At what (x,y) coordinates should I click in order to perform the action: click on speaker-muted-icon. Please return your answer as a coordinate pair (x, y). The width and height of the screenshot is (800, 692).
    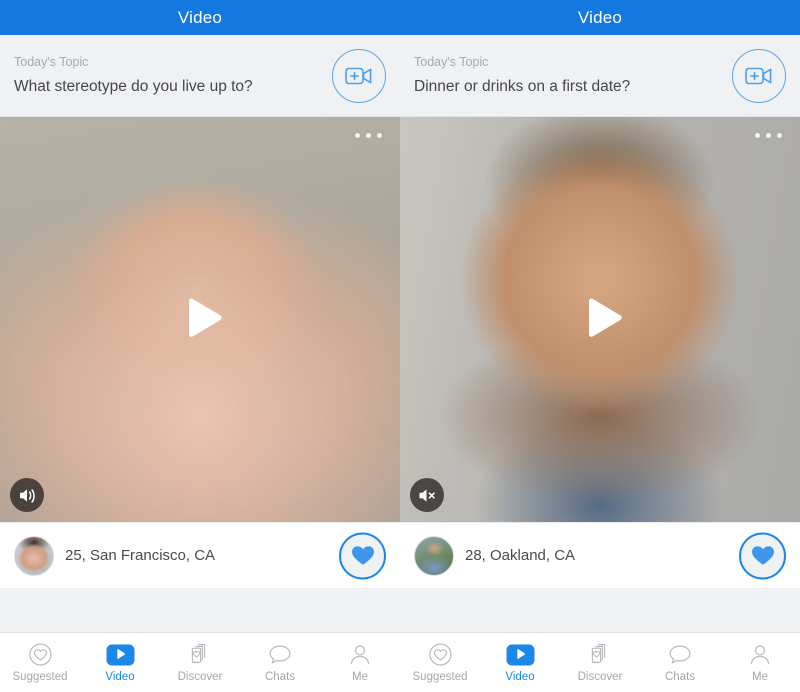
    Looking at the image, I should click on (427, 495).